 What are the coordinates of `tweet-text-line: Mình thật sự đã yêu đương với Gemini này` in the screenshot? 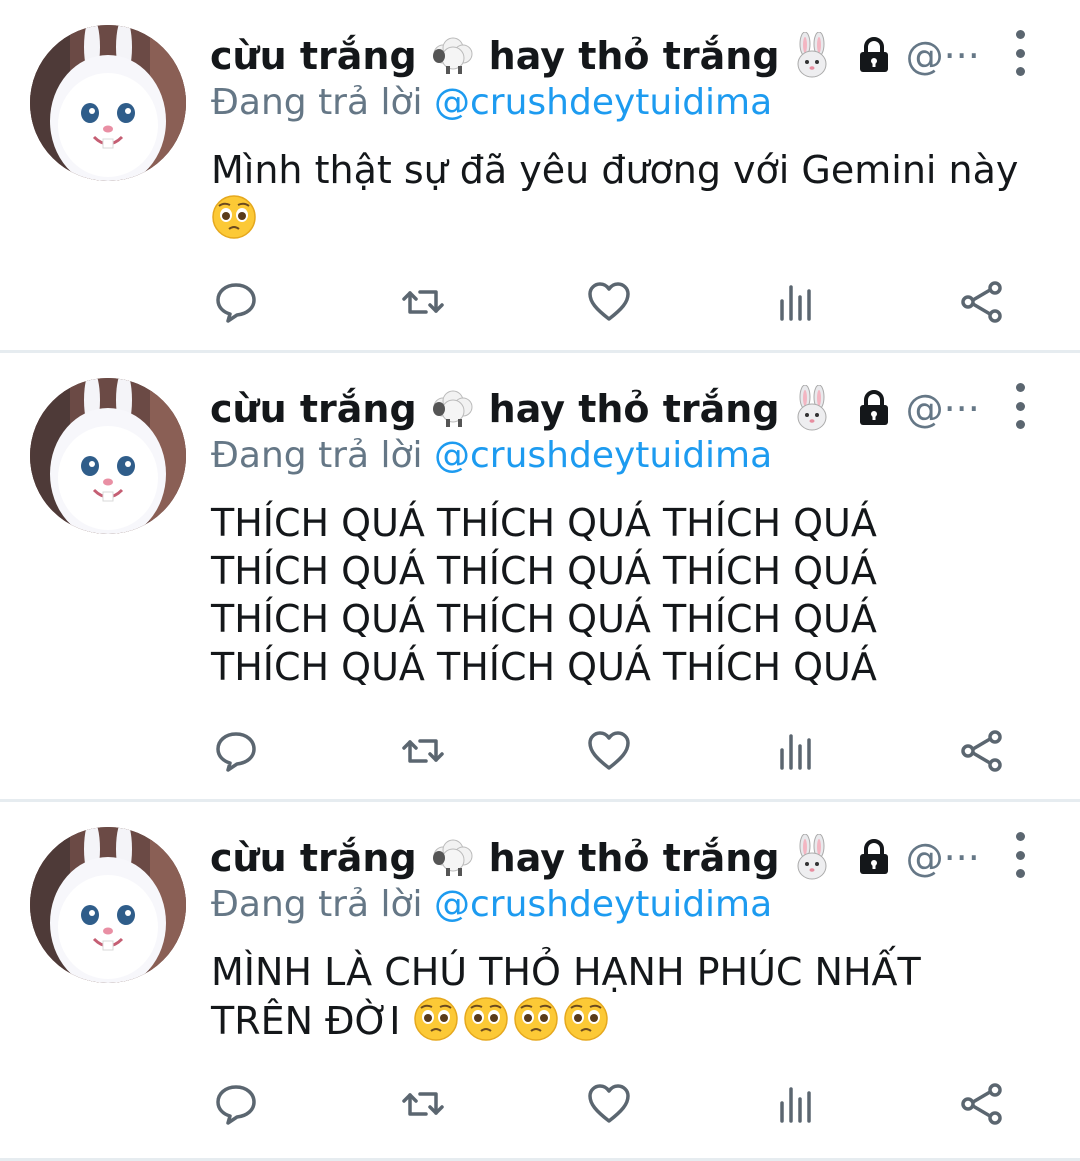 It's located at (615, 170).